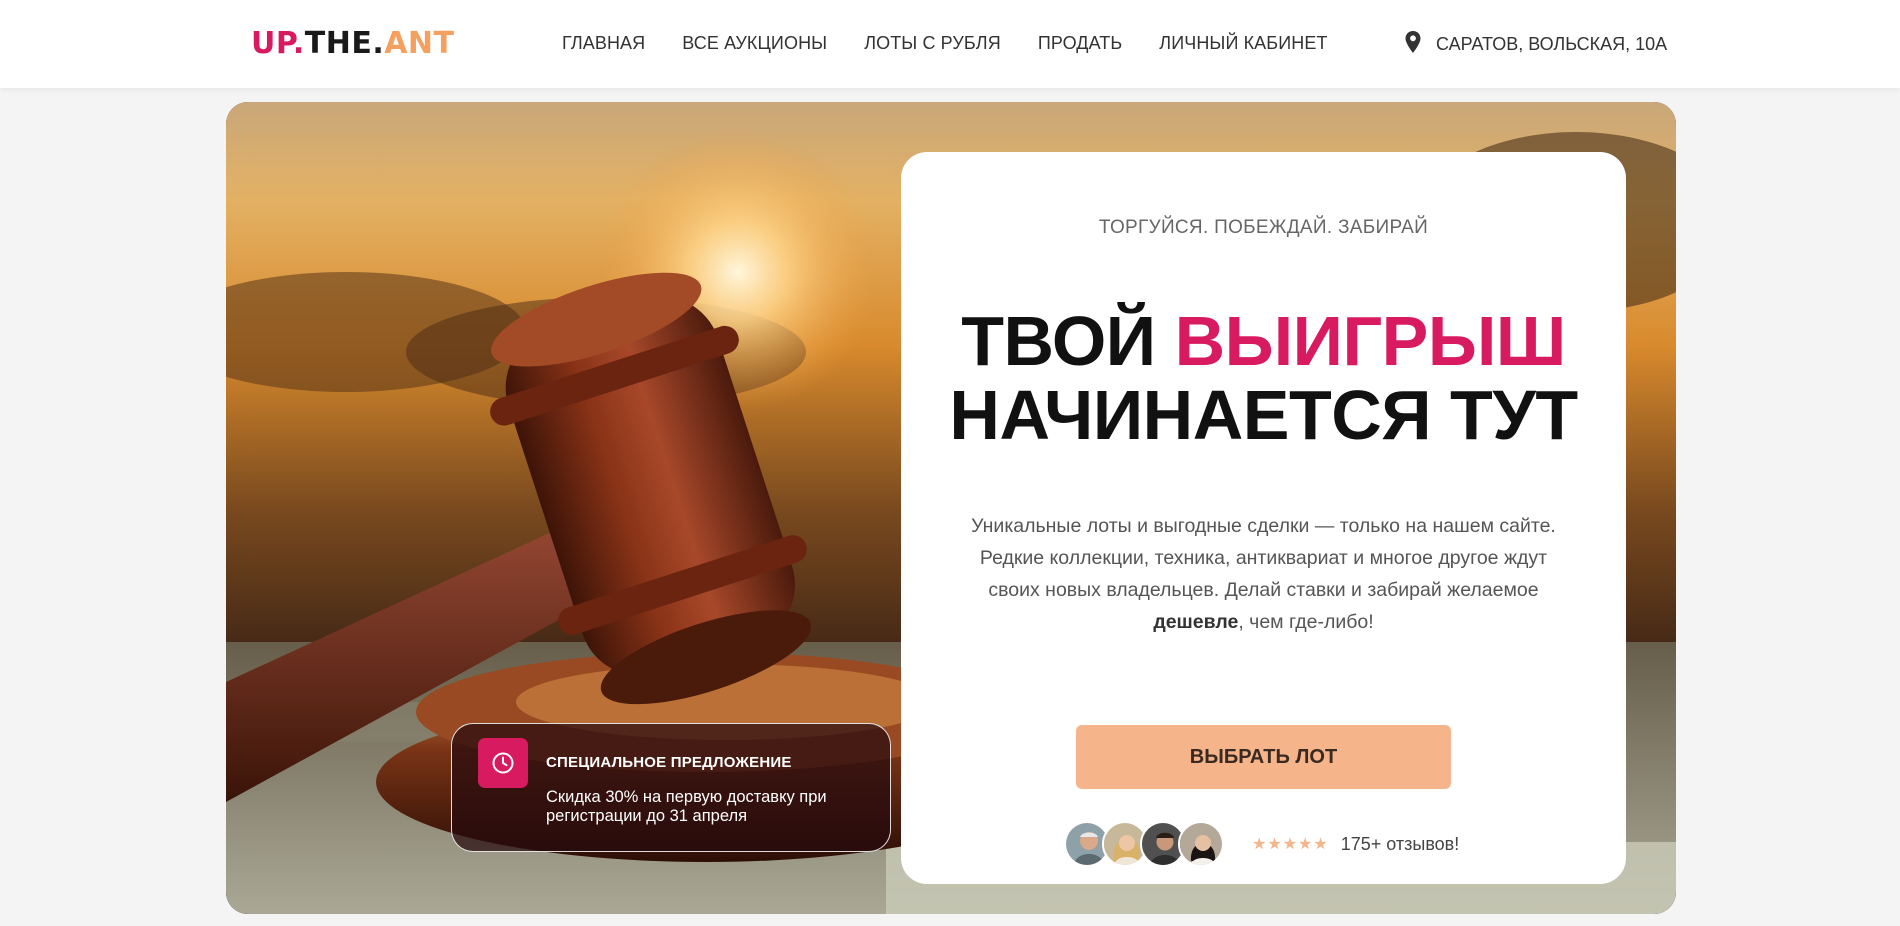 This screenshot has height=926, width=1900. Describe the element at coordinates (278, 43) in the screenshot. I see `logo-part-up: UP.` at that location.